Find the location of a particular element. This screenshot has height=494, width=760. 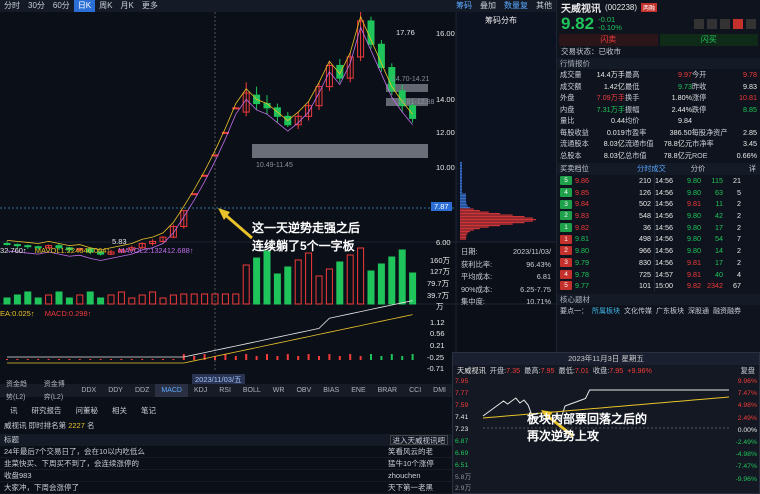

ind-tab-14: CCI is located at coordinates (415, 390).